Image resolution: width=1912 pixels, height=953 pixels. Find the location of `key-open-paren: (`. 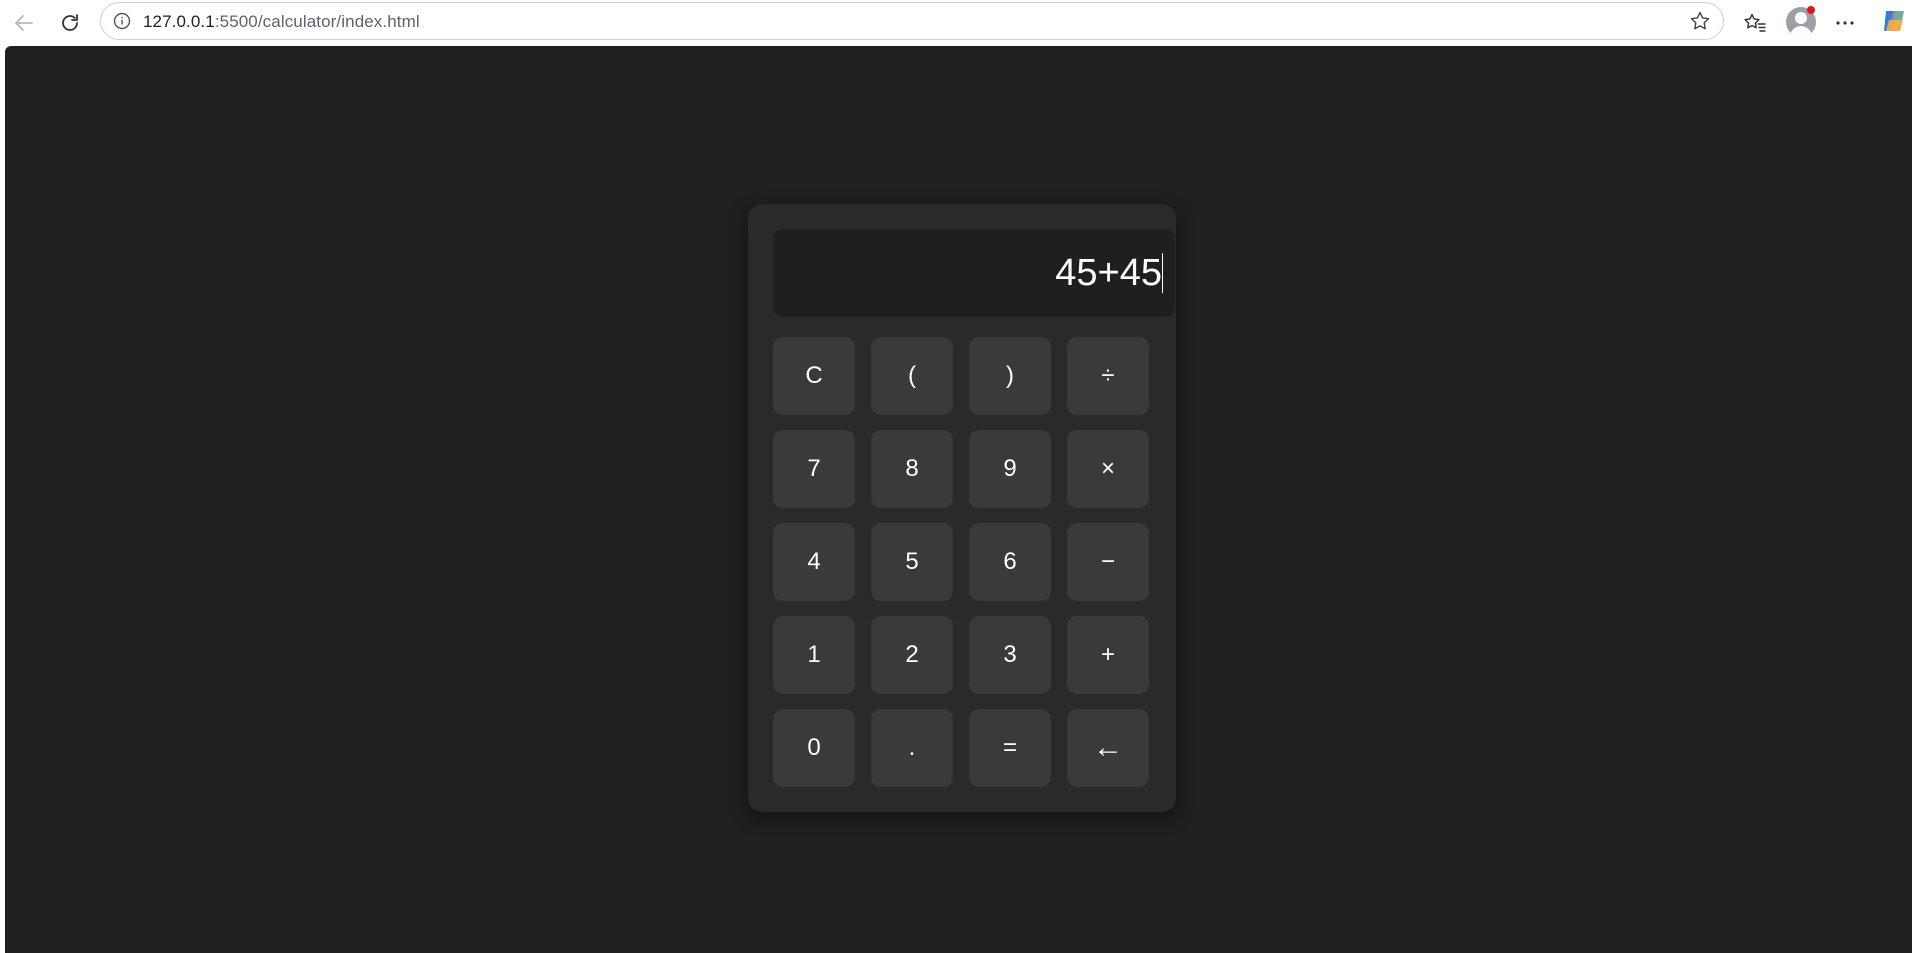

key-open-paren: ( is located at coordinates (912, 376).